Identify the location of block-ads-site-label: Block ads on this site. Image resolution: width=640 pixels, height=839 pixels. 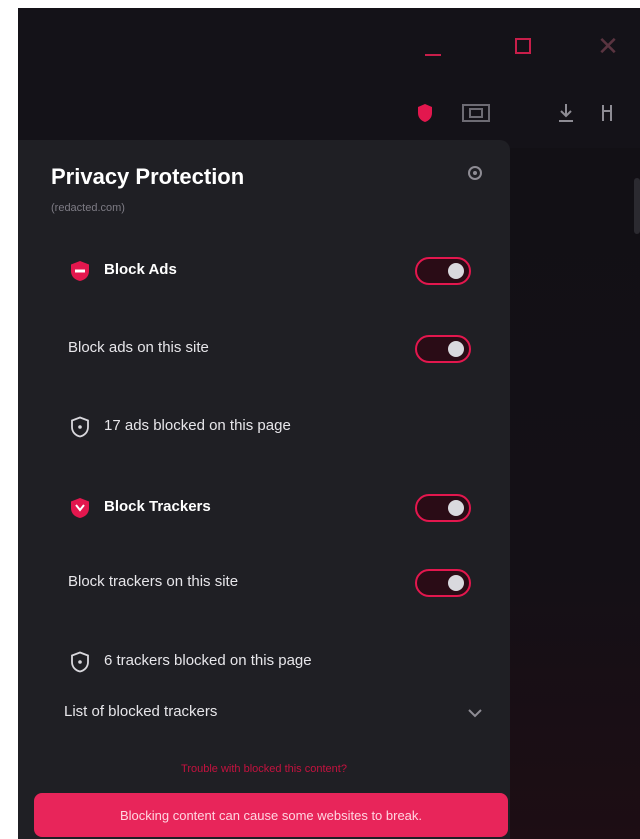
(138, 347).